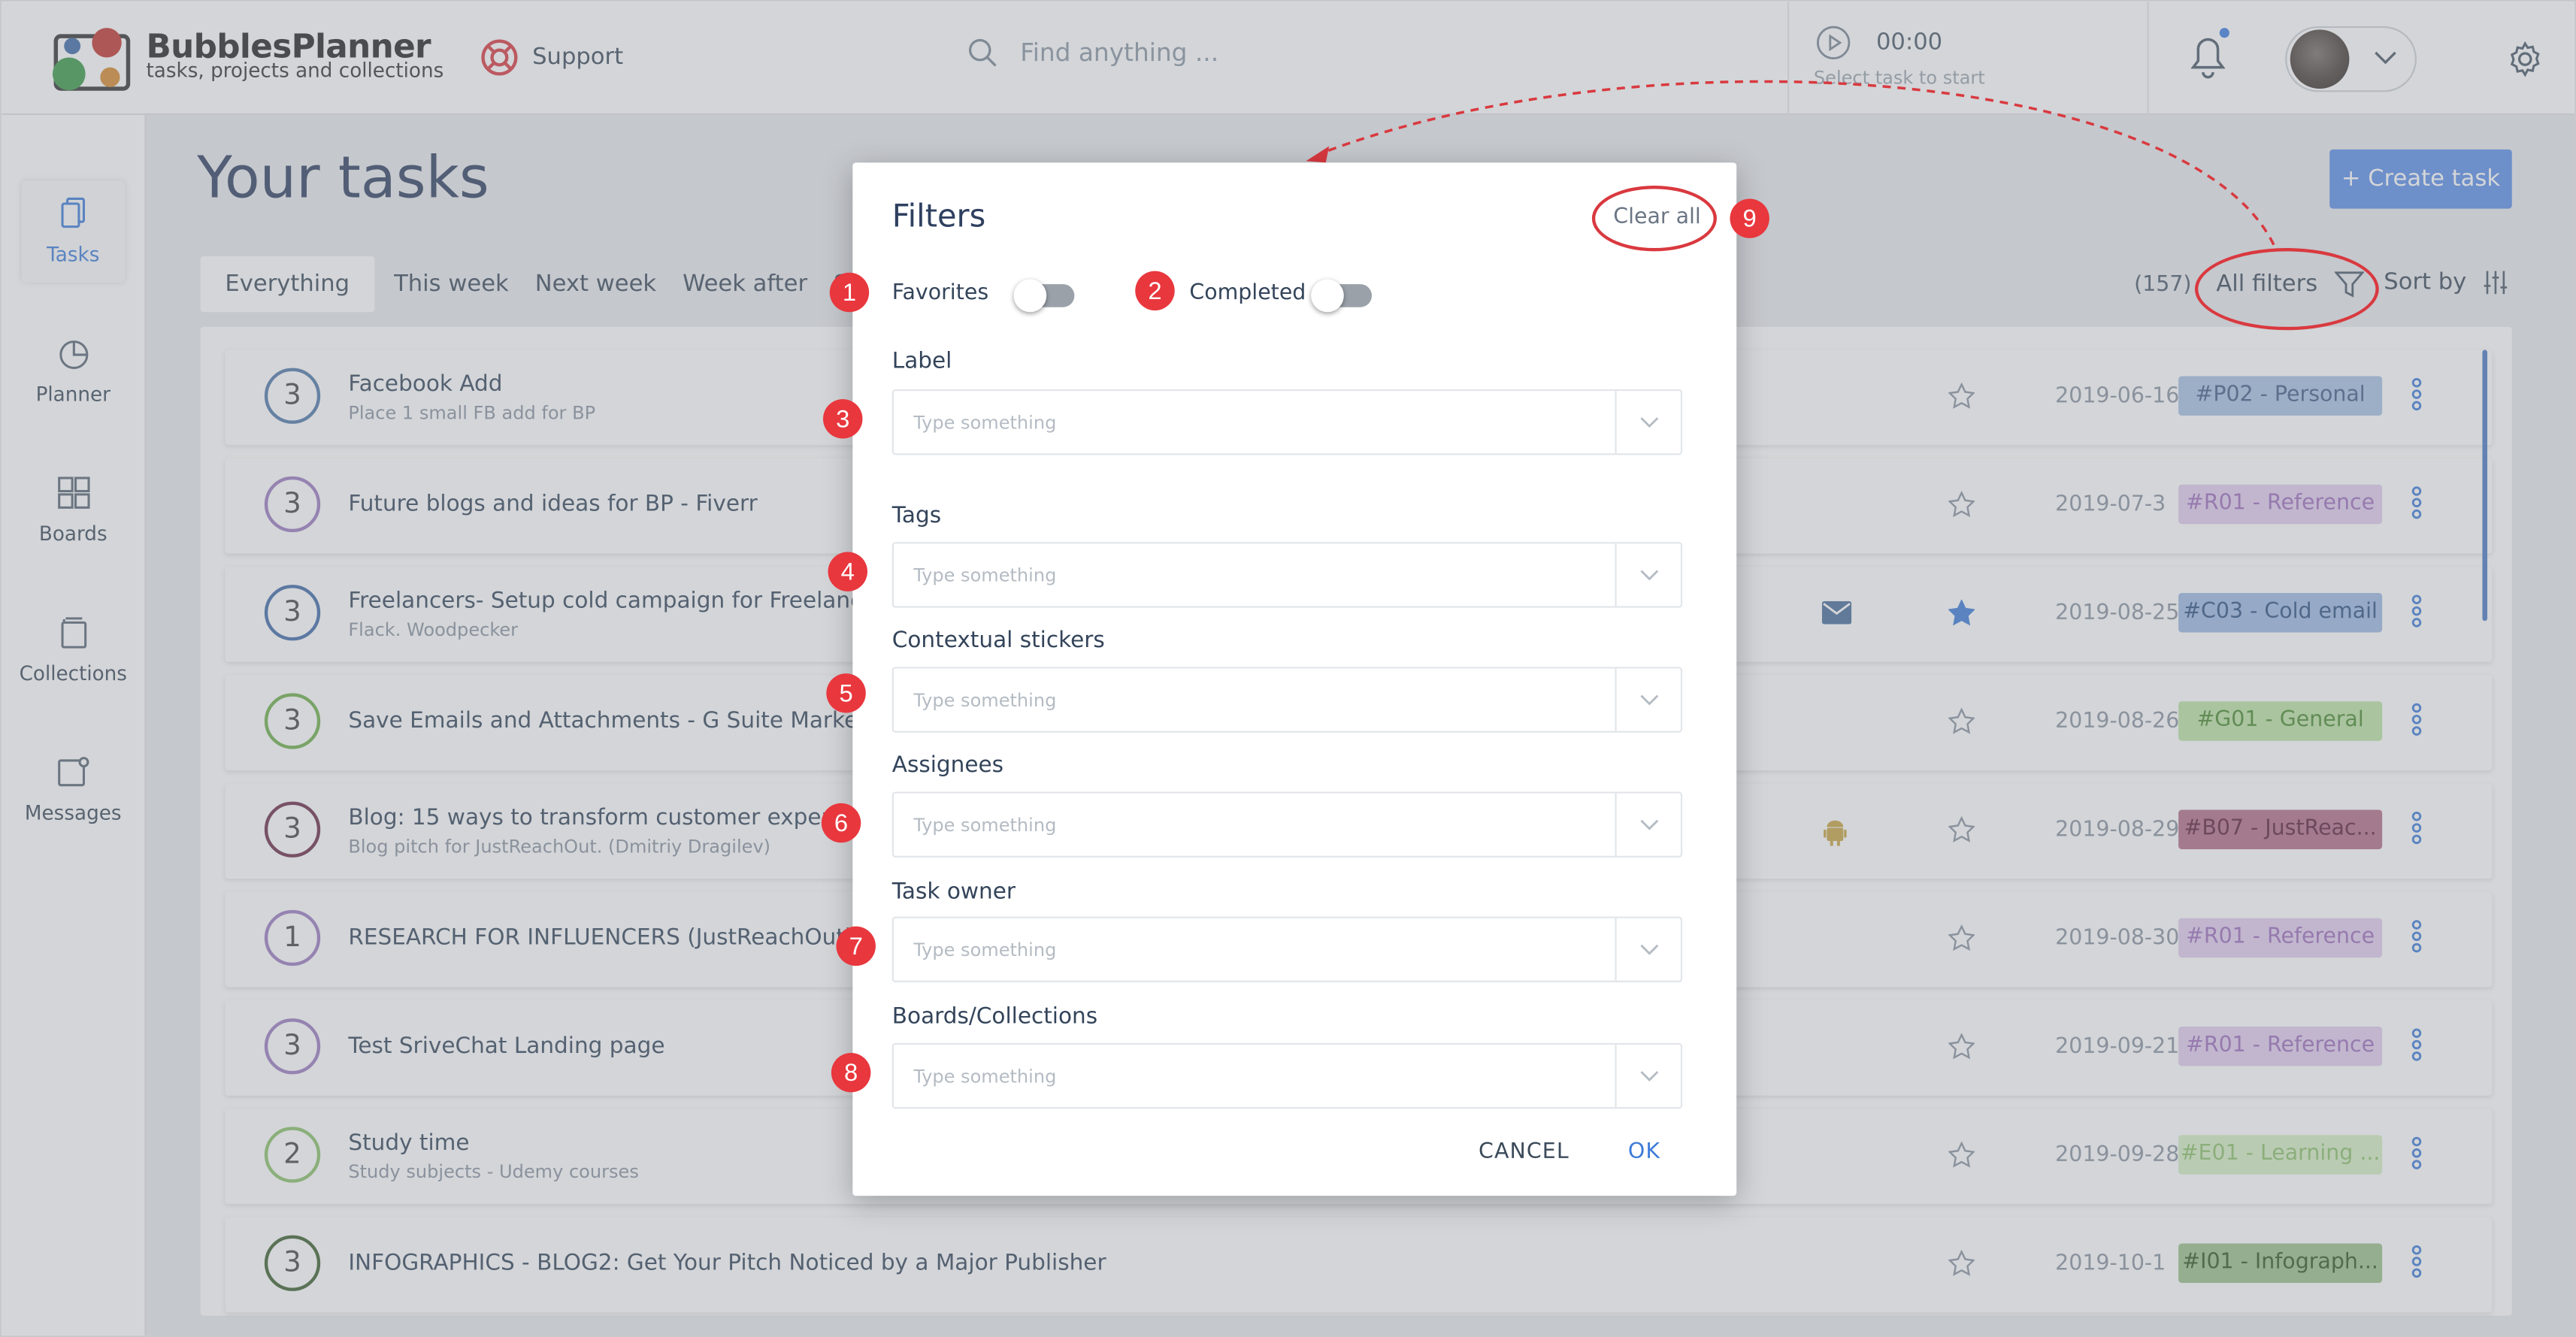 This screenshot has height=1337, width=2576. Describe the element at coordinates (994, 1017) in the screenshot. I see `filter-field-label: Boards/Collections` at that location.